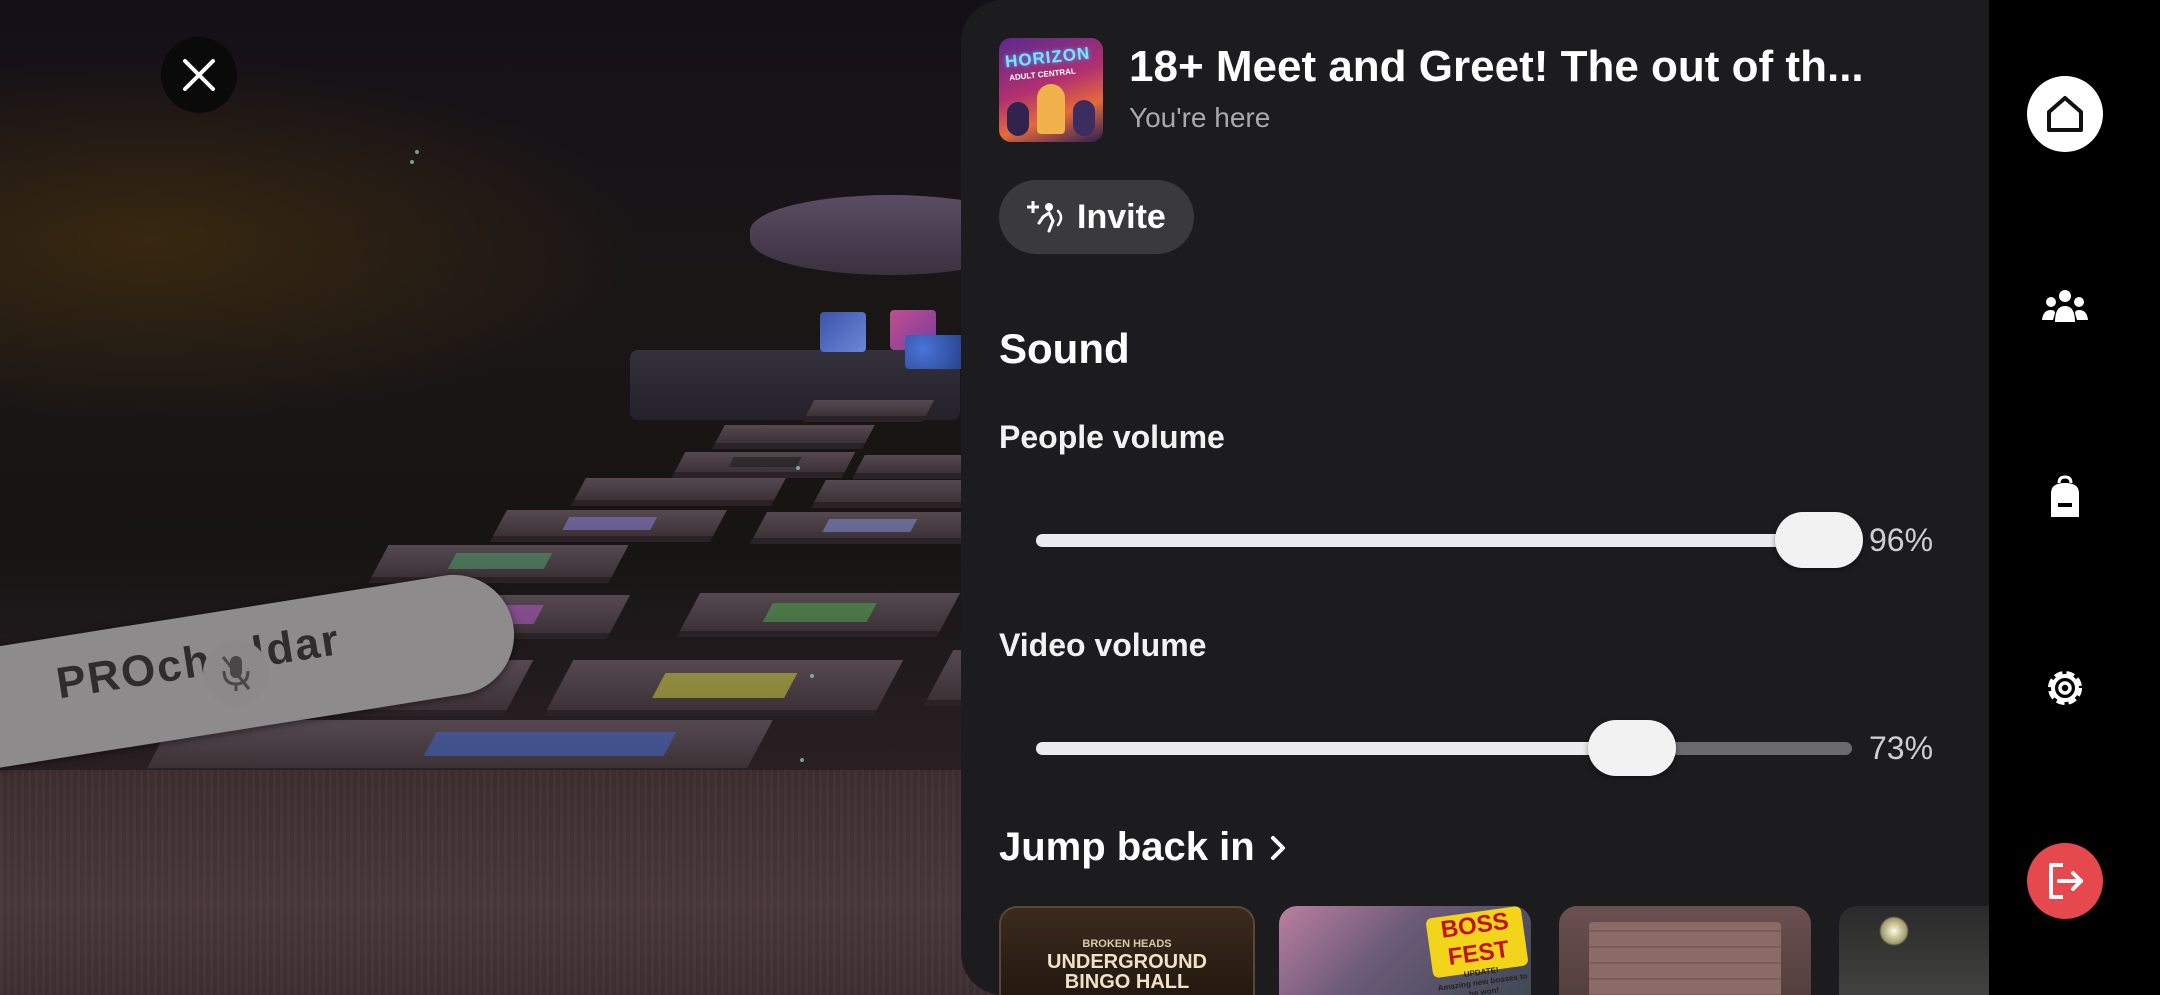 The image size is (2160, 995). Describe the element at coordinates (1685, 950) in the screenshot. I see `world-card-brick-room` at that location.